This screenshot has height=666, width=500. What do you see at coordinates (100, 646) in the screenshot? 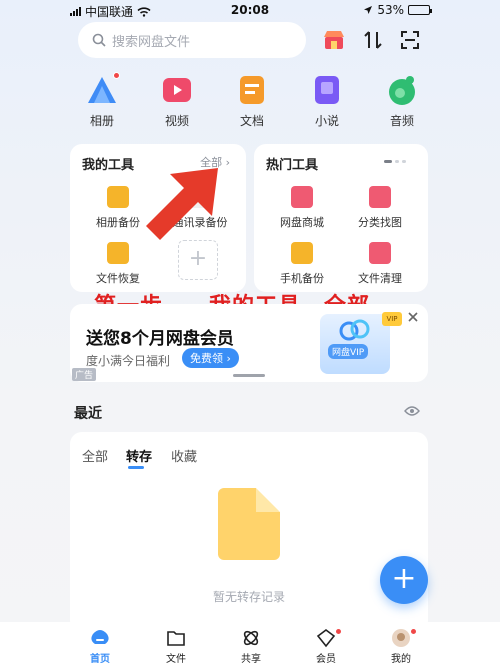
I see `tabbar-home: 首页` at bounding box center [100, 646].